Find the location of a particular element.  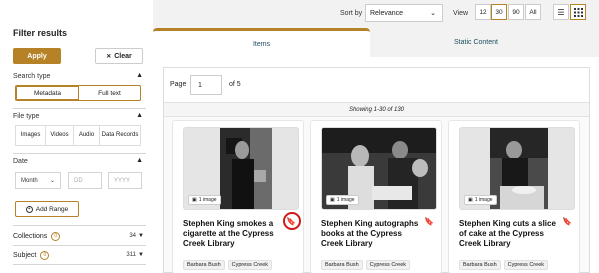

file-type-videos: Videos is located at coordinates (60, 135).